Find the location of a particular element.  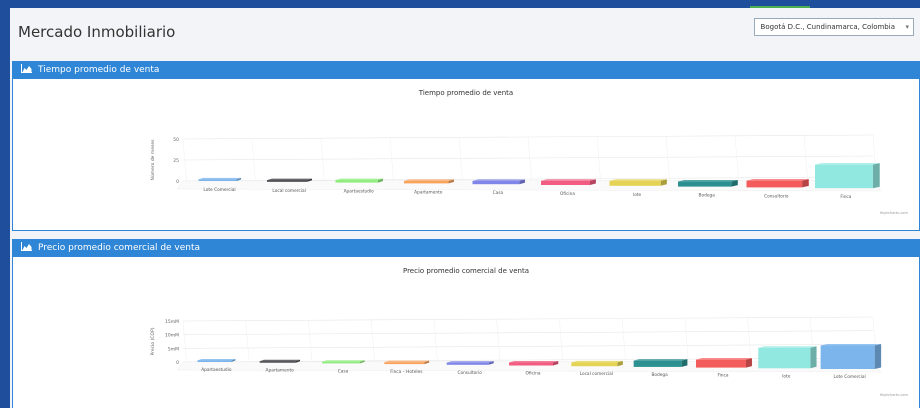

panel-header-label: Precio promedio comercial de venta is located at coordinates (119, 248).